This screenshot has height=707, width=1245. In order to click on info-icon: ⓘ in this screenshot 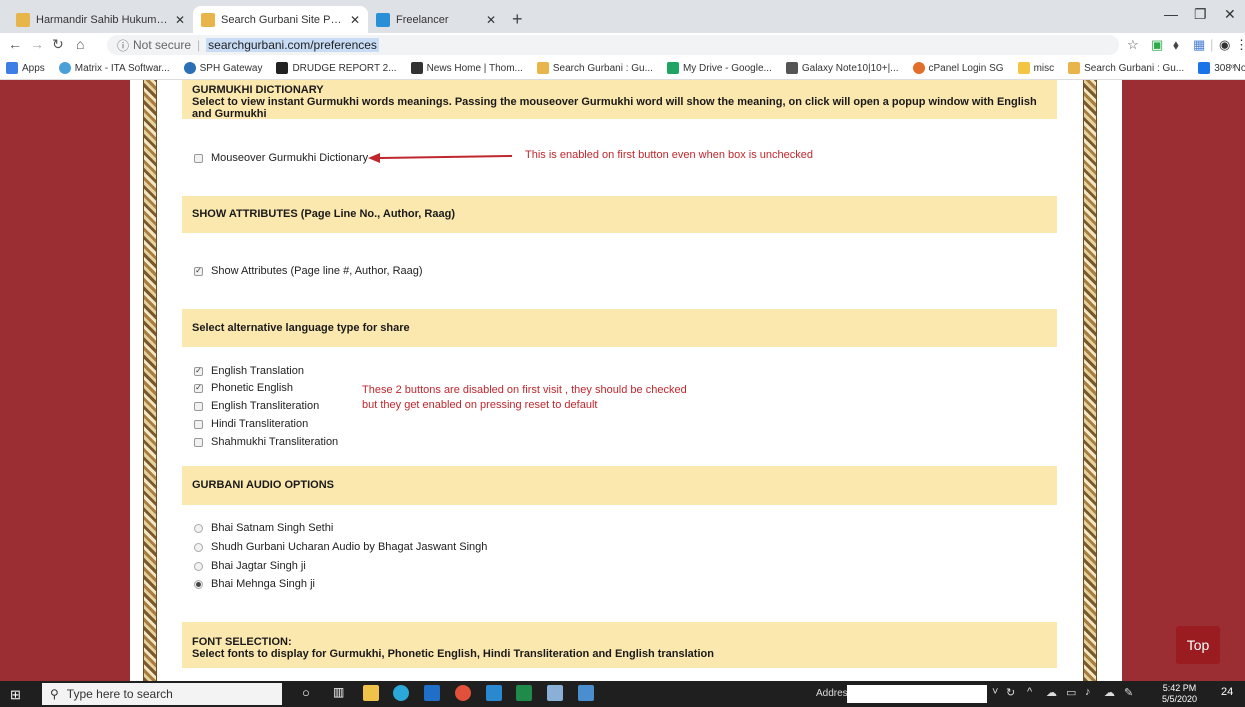, I will do `click(123, 45)`.